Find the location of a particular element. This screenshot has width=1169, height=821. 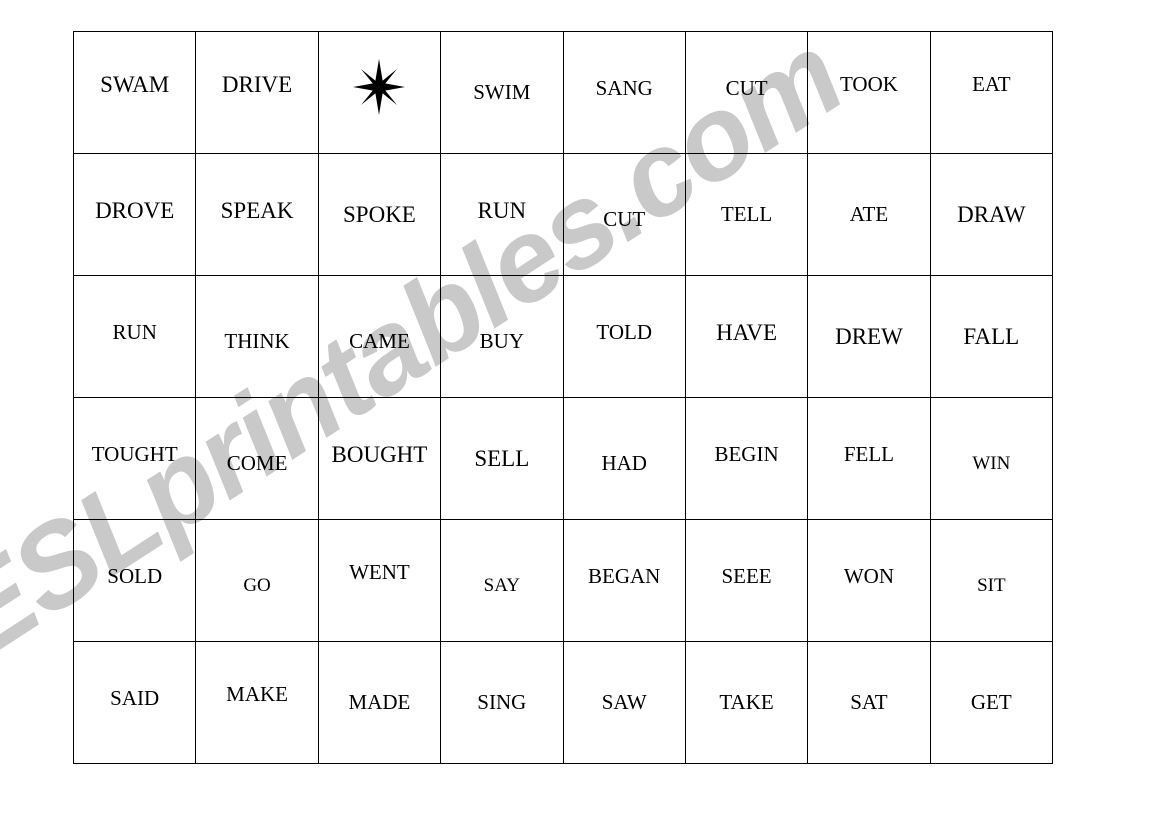

bingo-cell: SEEE is located at coordinates (746, 580).